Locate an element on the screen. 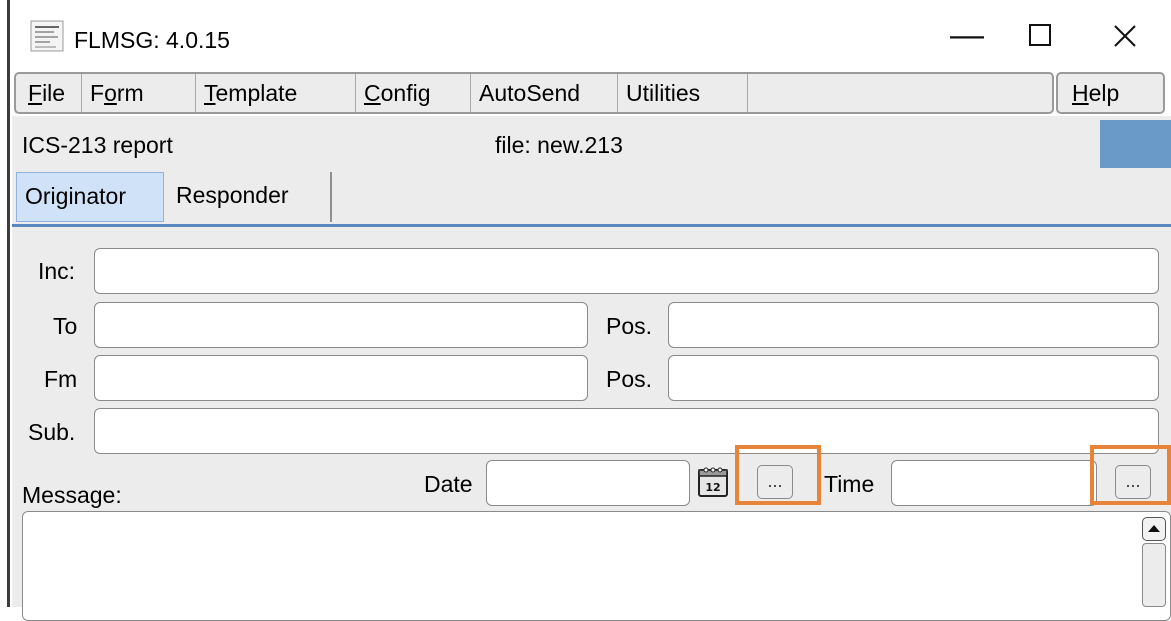 This screenshot has width=1171, height=621. maximize-icon is located at coordinates (1040, 35).